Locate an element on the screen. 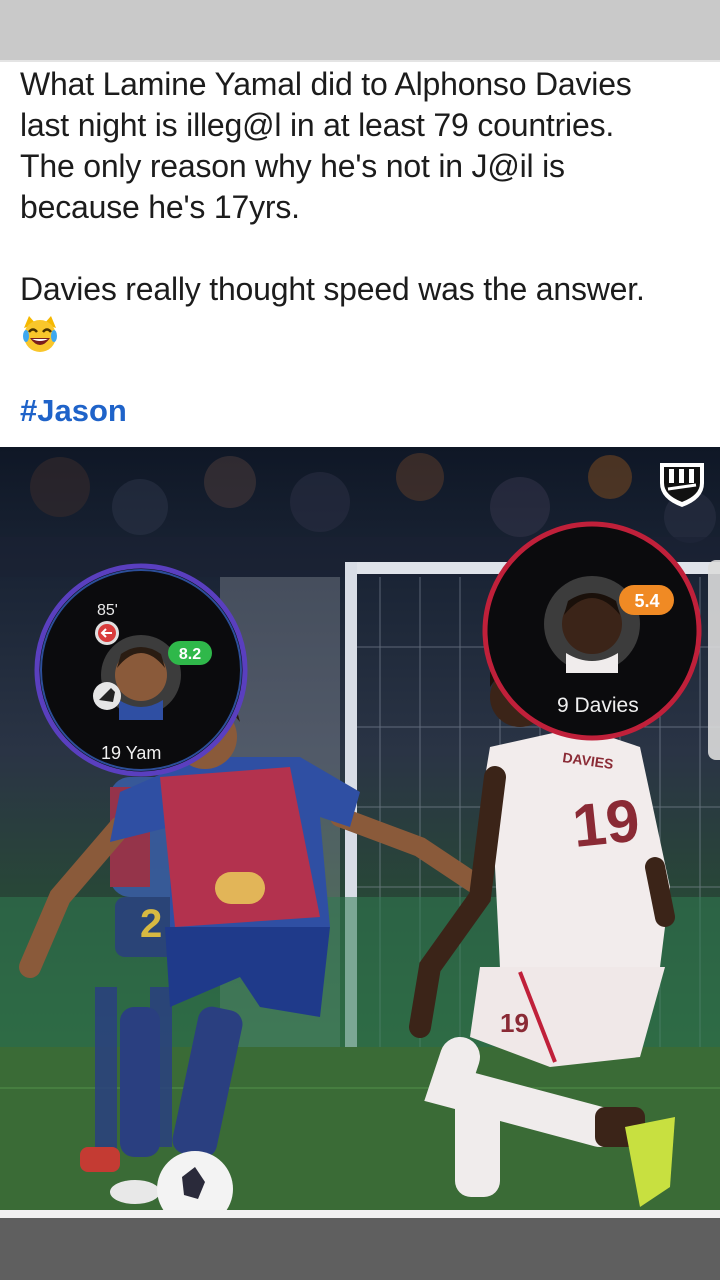  yamal-rating-card: 85' 8.2 19 Yam is located at coordinates (141, 670).